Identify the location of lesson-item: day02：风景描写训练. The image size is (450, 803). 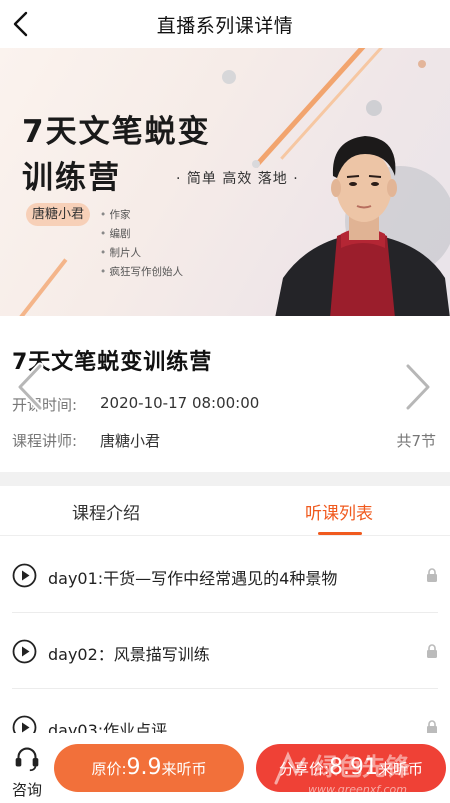
(225, 651).